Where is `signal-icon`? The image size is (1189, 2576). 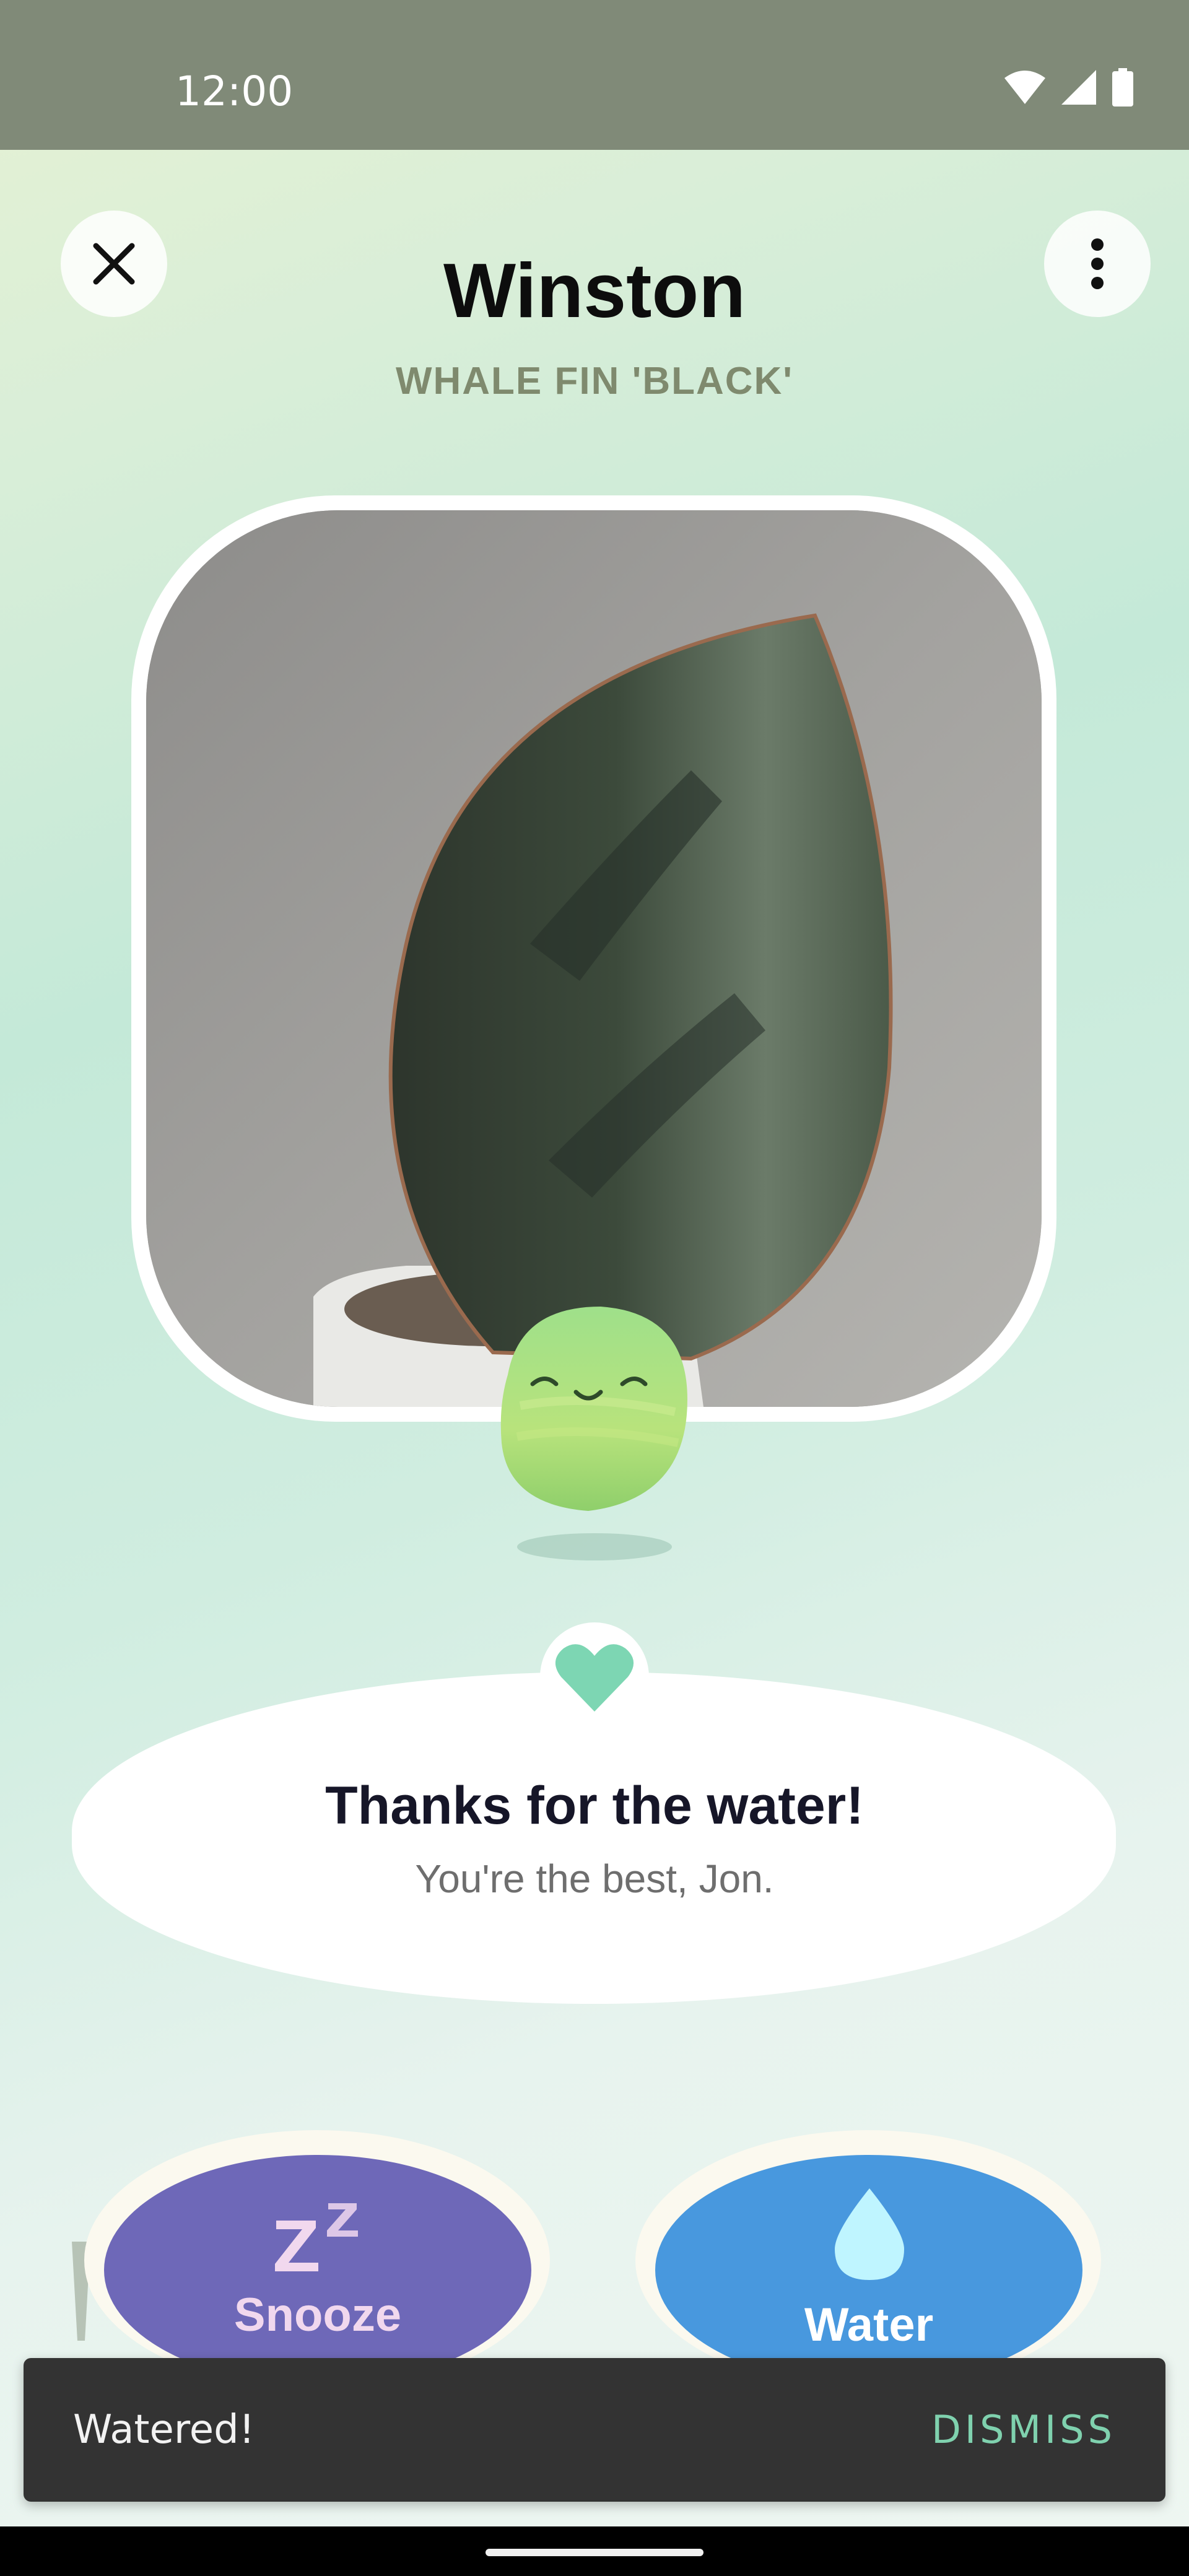
signal-icon is located at coordinates (1078, 87).